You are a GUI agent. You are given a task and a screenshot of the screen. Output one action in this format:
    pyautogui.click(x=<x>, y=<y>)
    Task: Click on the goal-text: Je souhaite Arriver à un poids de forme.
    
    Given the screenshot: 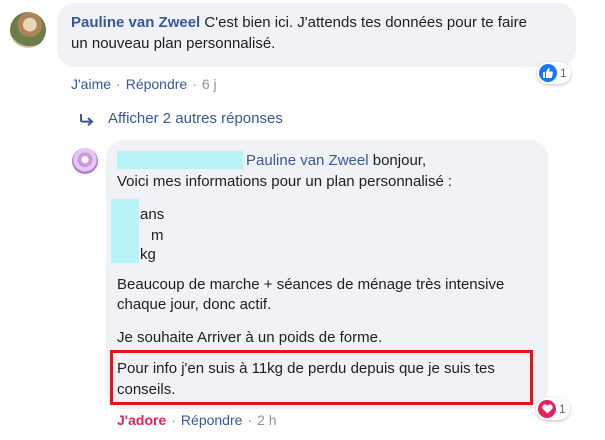 What is the action you would take?
    pyautogui.click(x=250, y=337)
    